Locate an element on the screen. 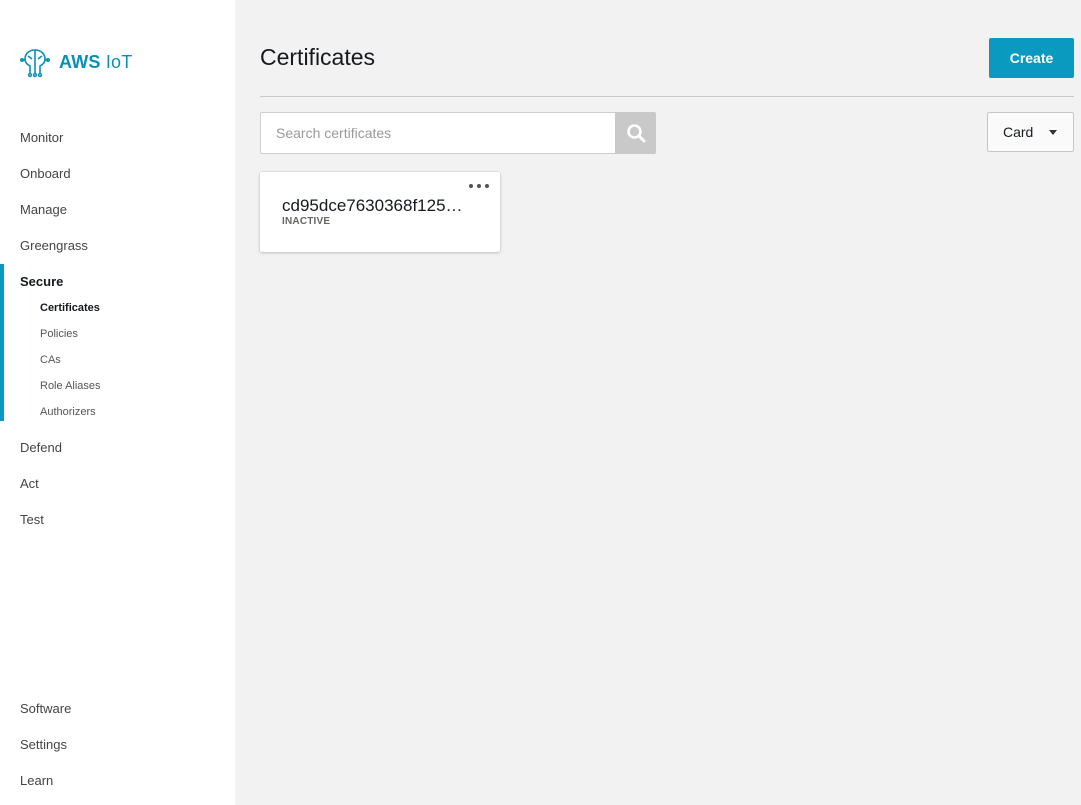  sidebar-subitem-cas: CAs is located at coordinates (117, 360).